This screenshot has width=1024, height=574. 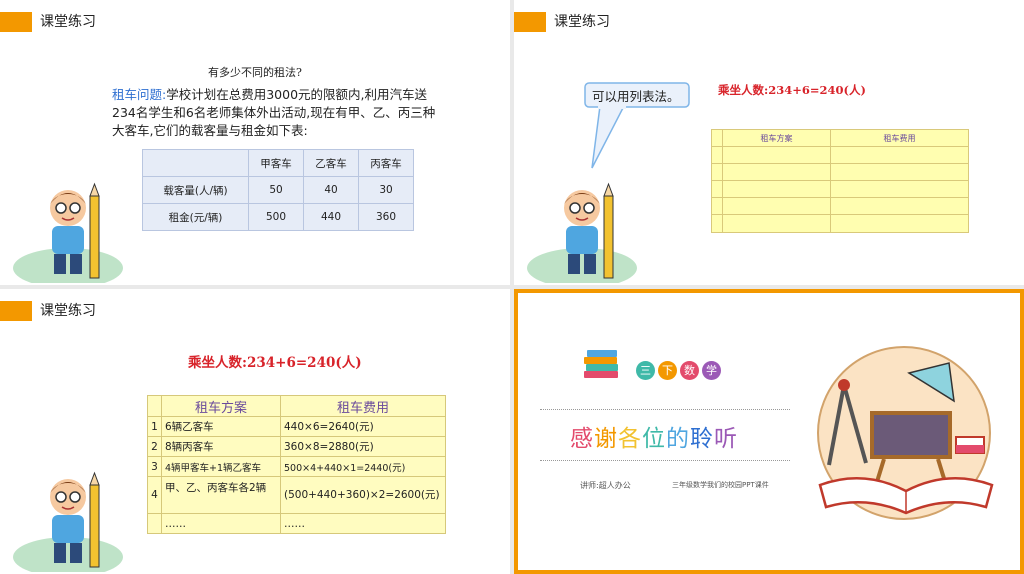 I want to click on table-row: 1 6辆乙客车 440×6=2640(元), so click(x=296, y=426).